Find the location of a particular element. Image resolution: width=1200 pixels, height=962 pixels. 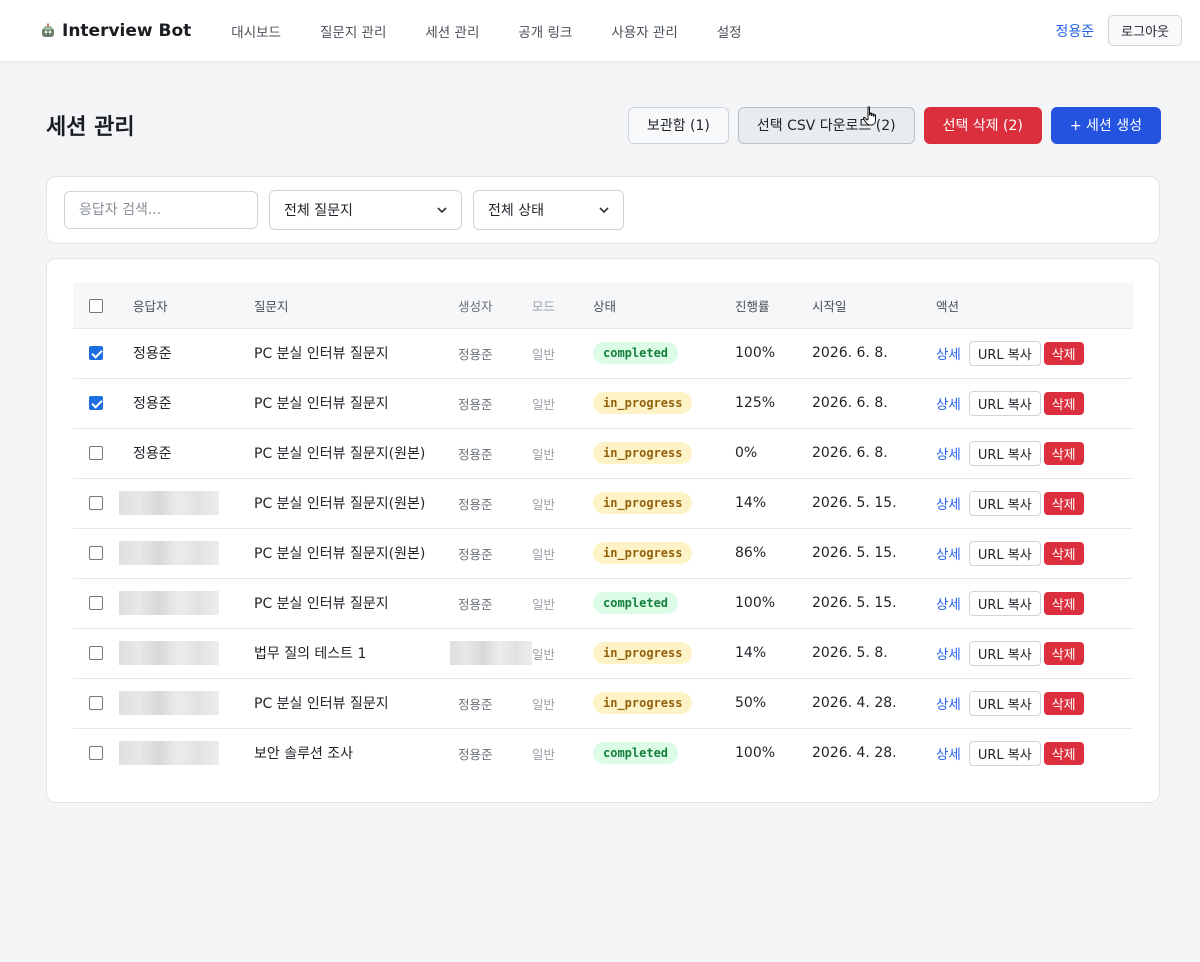

questionnaire-cell: 법무 질의 테스트 1 is located at coordinates (349, 652).